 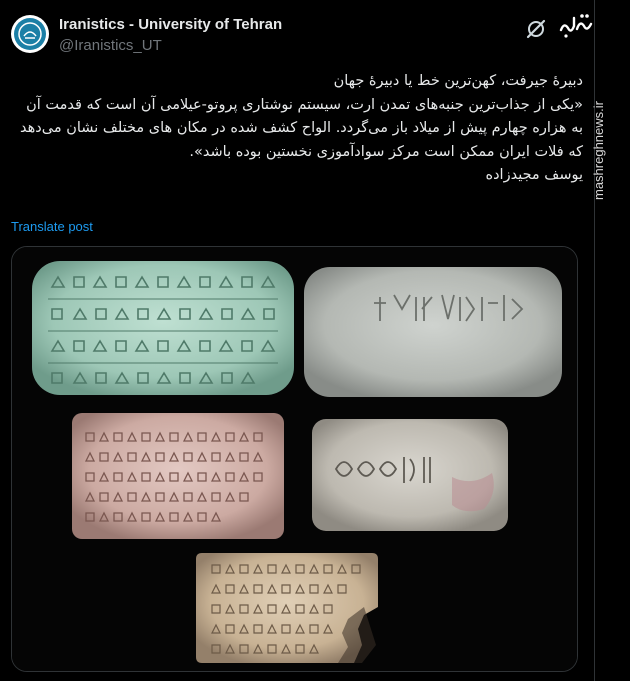 I want to click on mashregh-logo, so click(x=576, y=25).